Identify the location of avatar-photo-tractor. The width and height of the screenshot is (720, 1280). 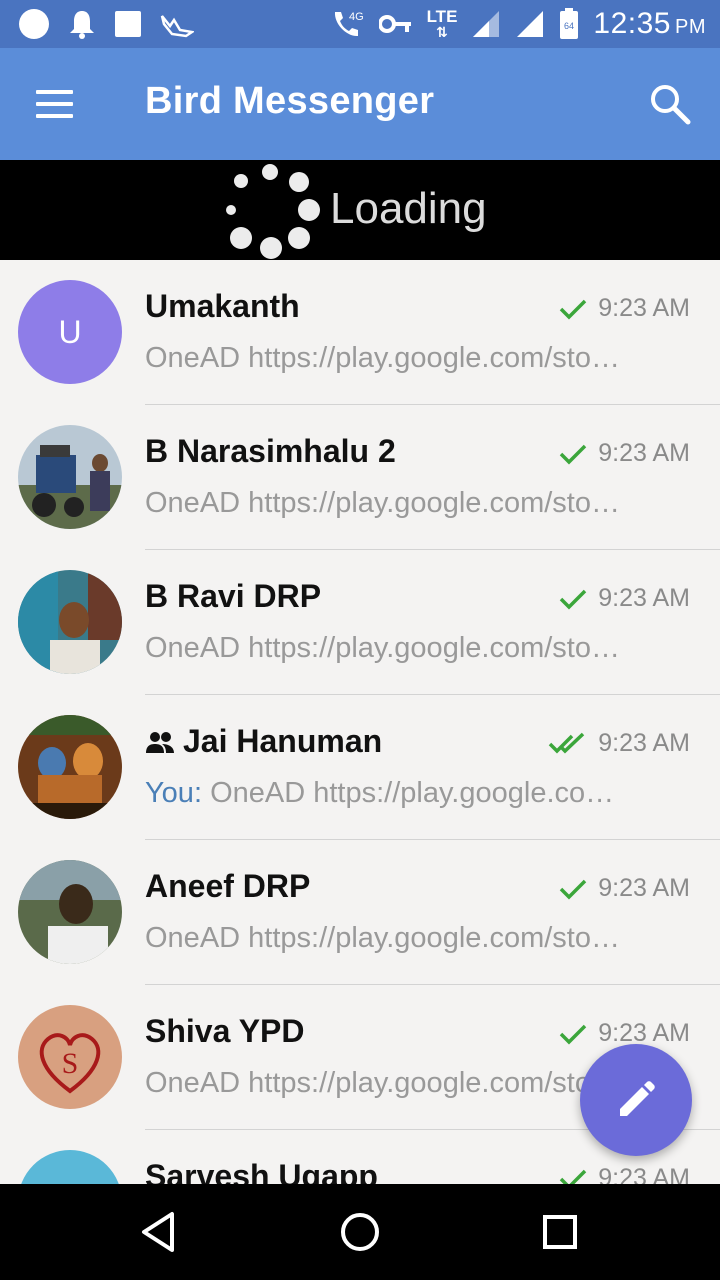
(70, 477).